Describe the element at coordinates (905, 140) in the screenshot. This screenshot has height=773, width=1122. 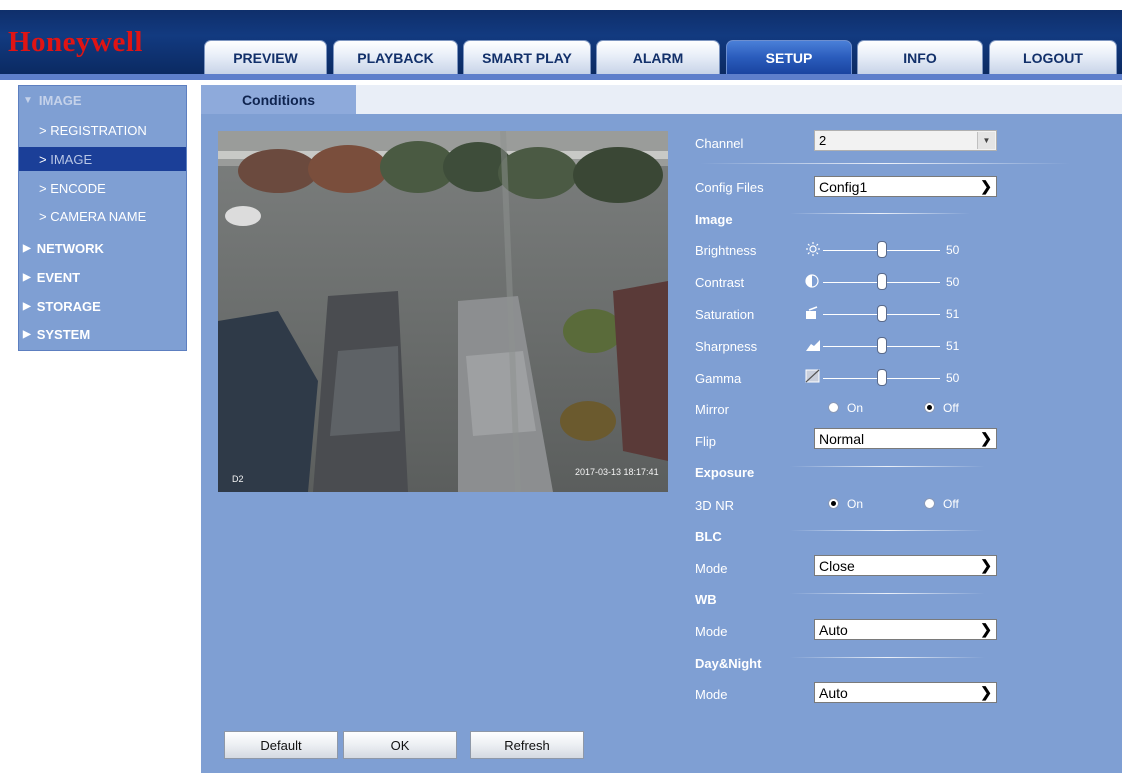
I see `channel-select: 2 ▼` at that location.